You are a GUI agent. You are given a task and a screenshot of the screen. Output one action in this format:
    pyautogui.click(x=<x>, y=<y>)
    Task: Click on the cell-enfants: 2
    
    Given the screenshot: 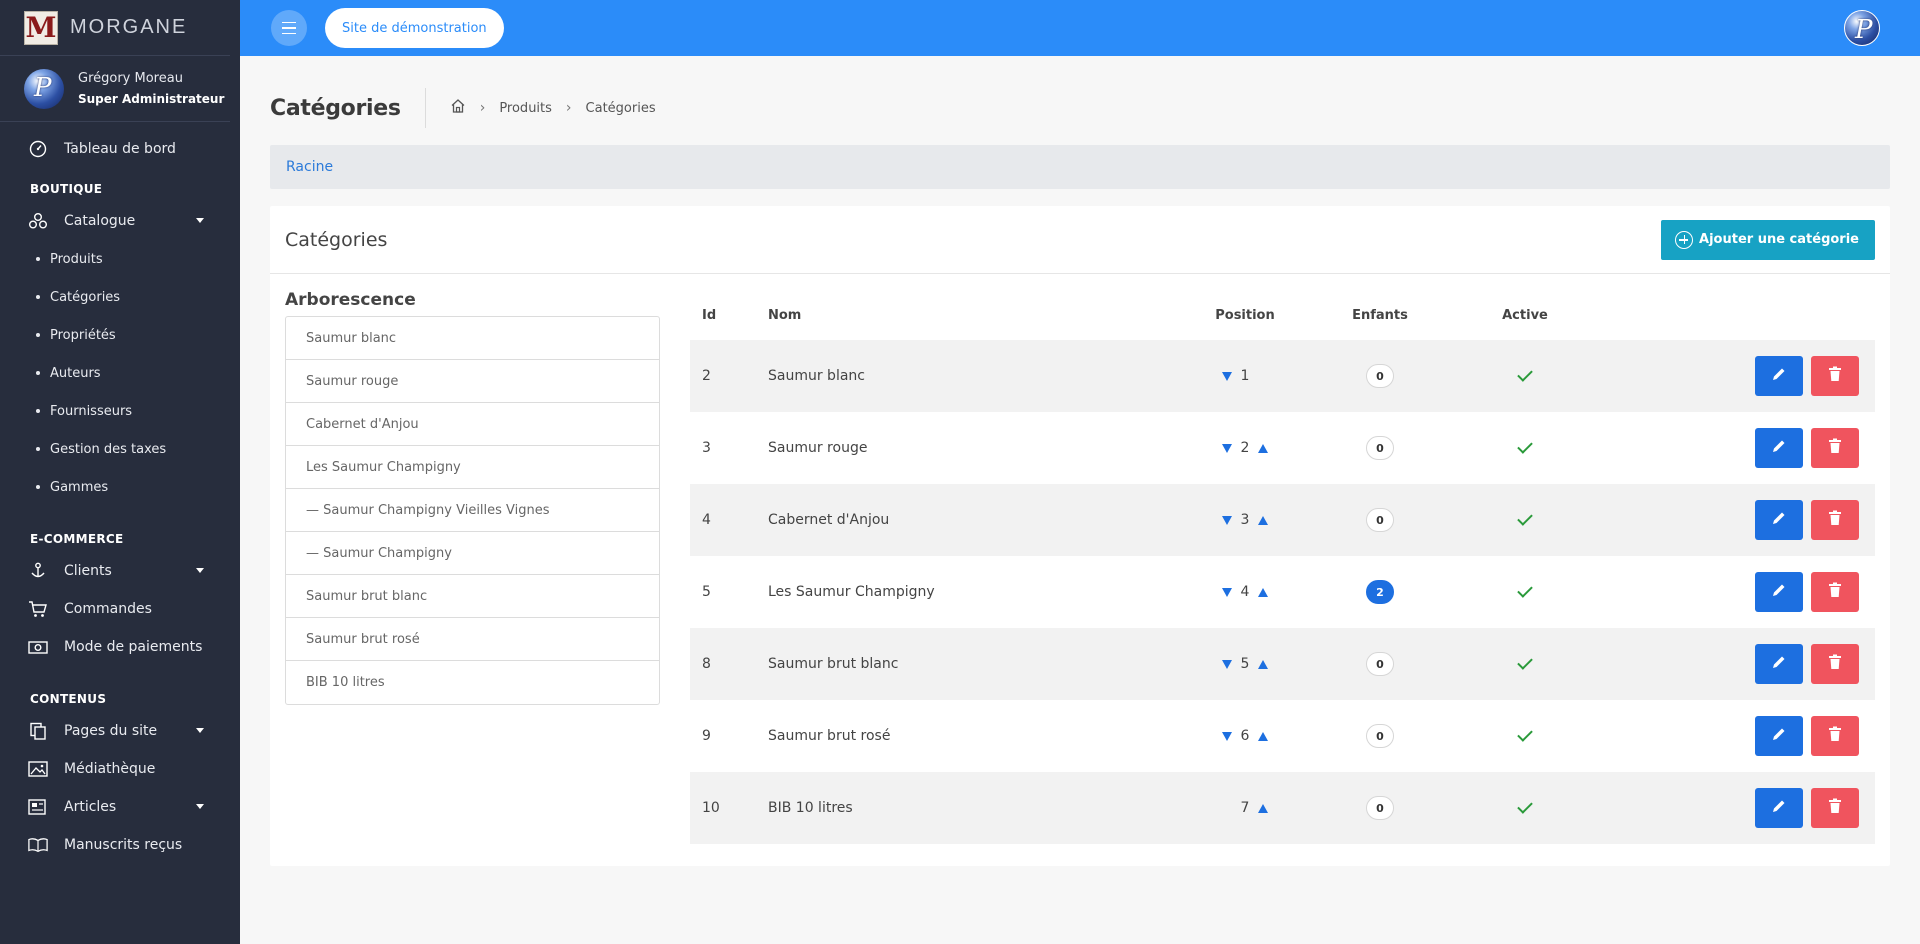 What is the action you would take?
    pyautogui.click(x=1380, y=592)
    